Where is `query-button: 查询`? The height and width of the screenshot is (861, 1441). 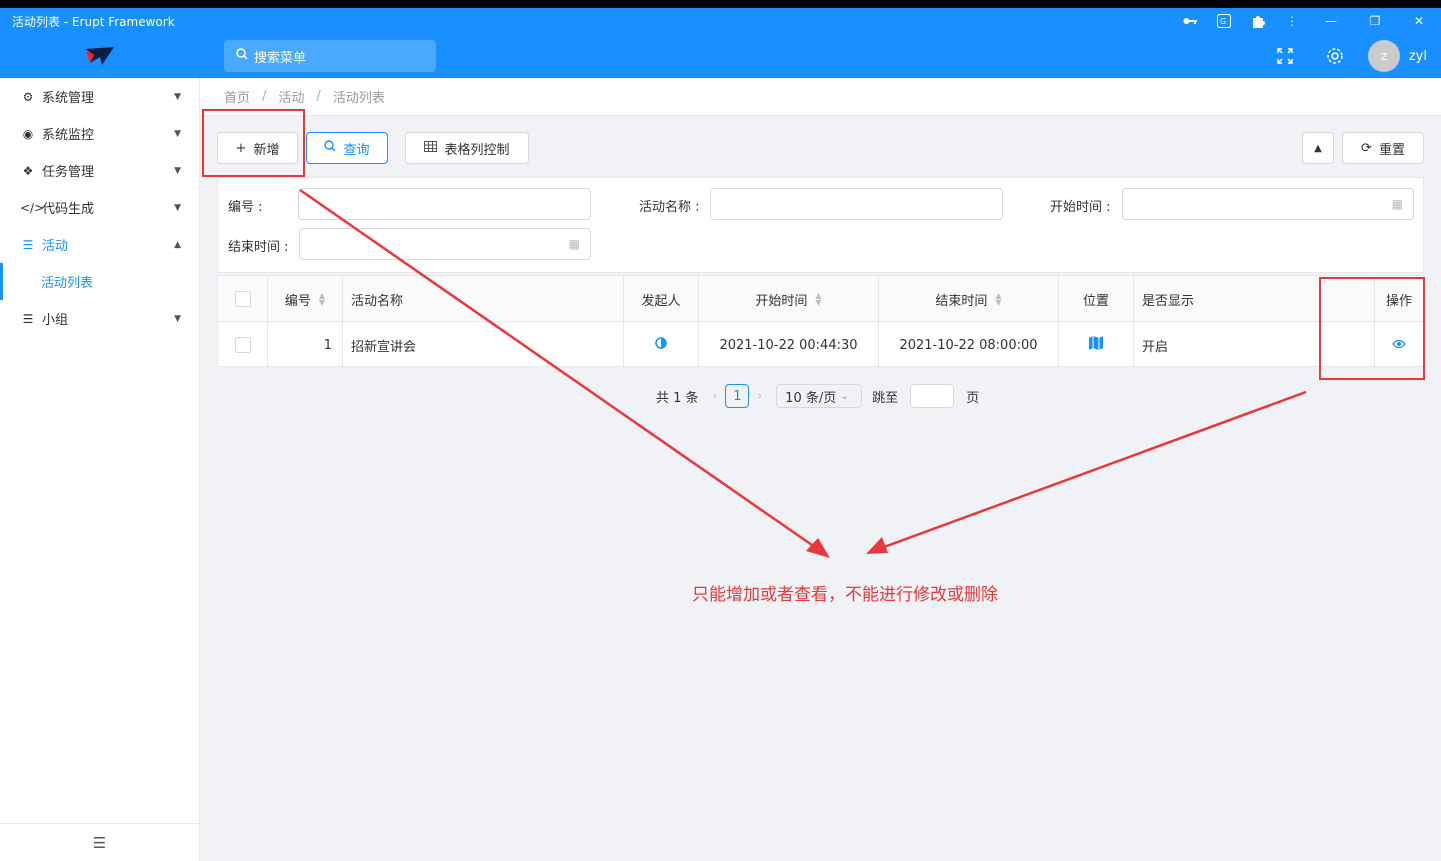 query-button: 查询 is located at coordinates (347, 148).